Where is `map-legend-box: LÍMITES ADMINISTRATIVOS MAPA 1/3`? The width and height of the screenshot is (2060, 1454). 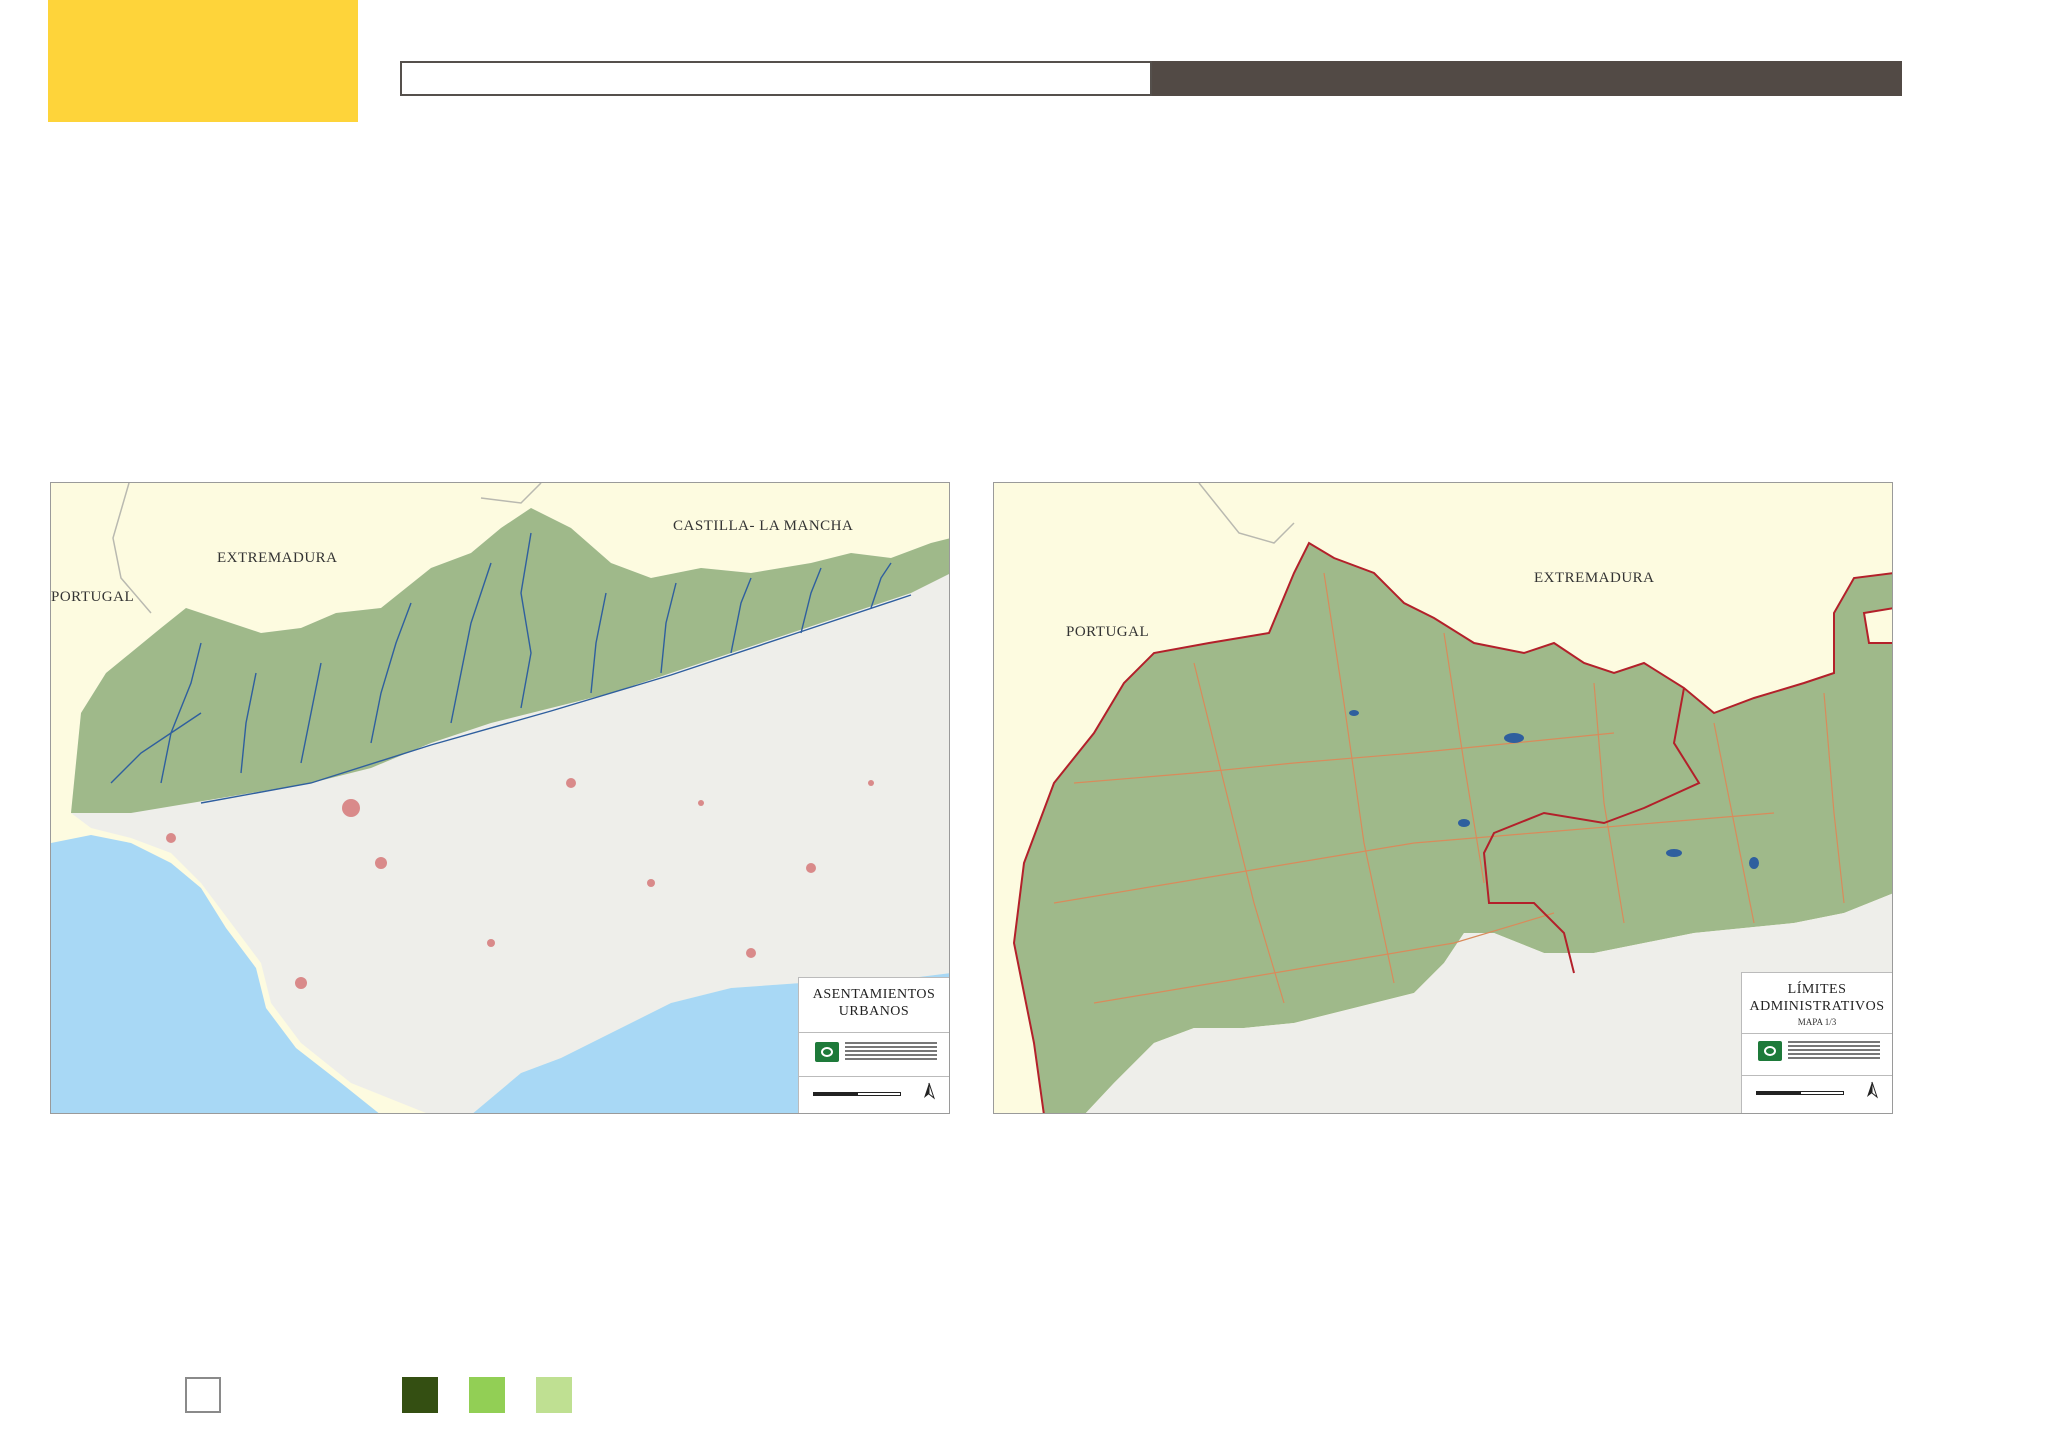
map-legend-box: LÍMITES ADMINISTRATIVOS MAPA 1/3 is located at coordinates (1816, 1042).